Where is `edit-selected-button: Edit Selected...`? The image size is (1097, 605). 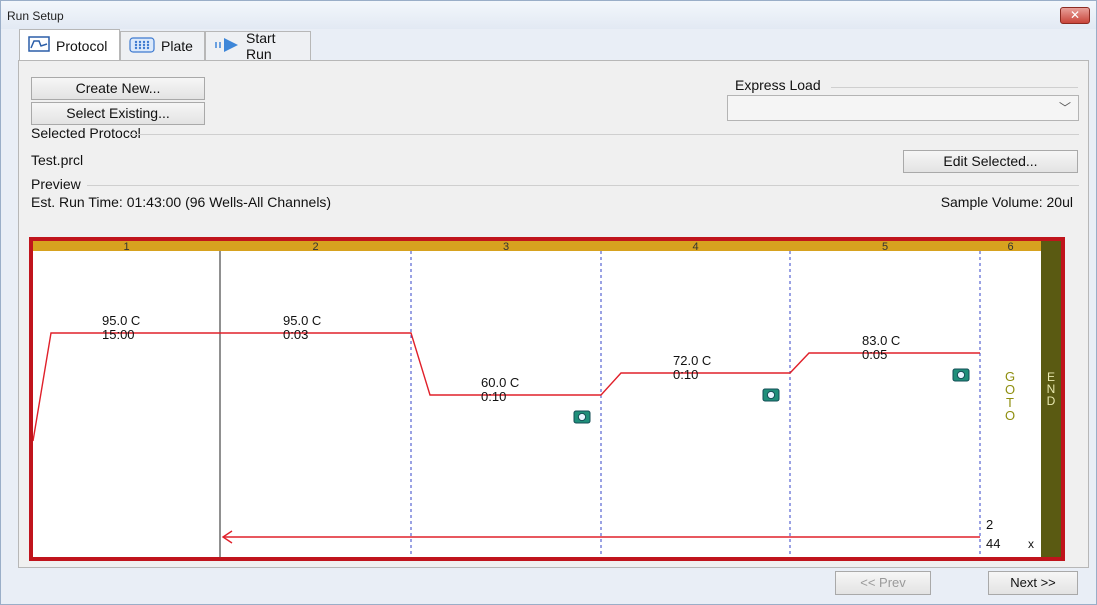 edit-selected-button: Edit Selected... is located at coordinates (990, 161).